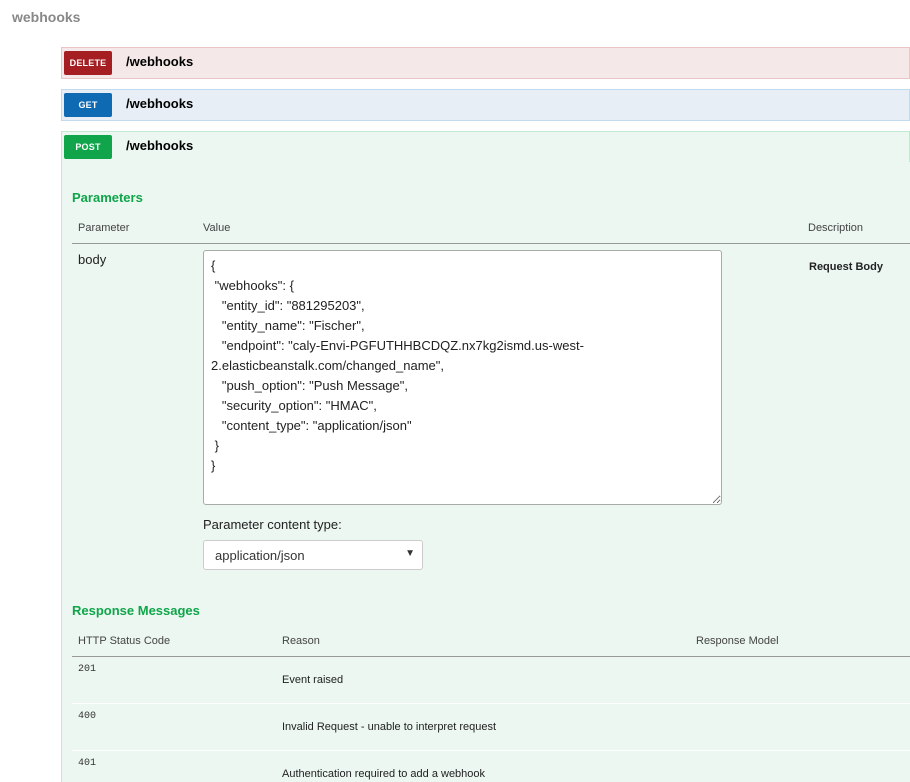  What do you see at coordinates (491, 656) in the screenshot?
I see `resp-header-divider` at bounding box center [491, 656].